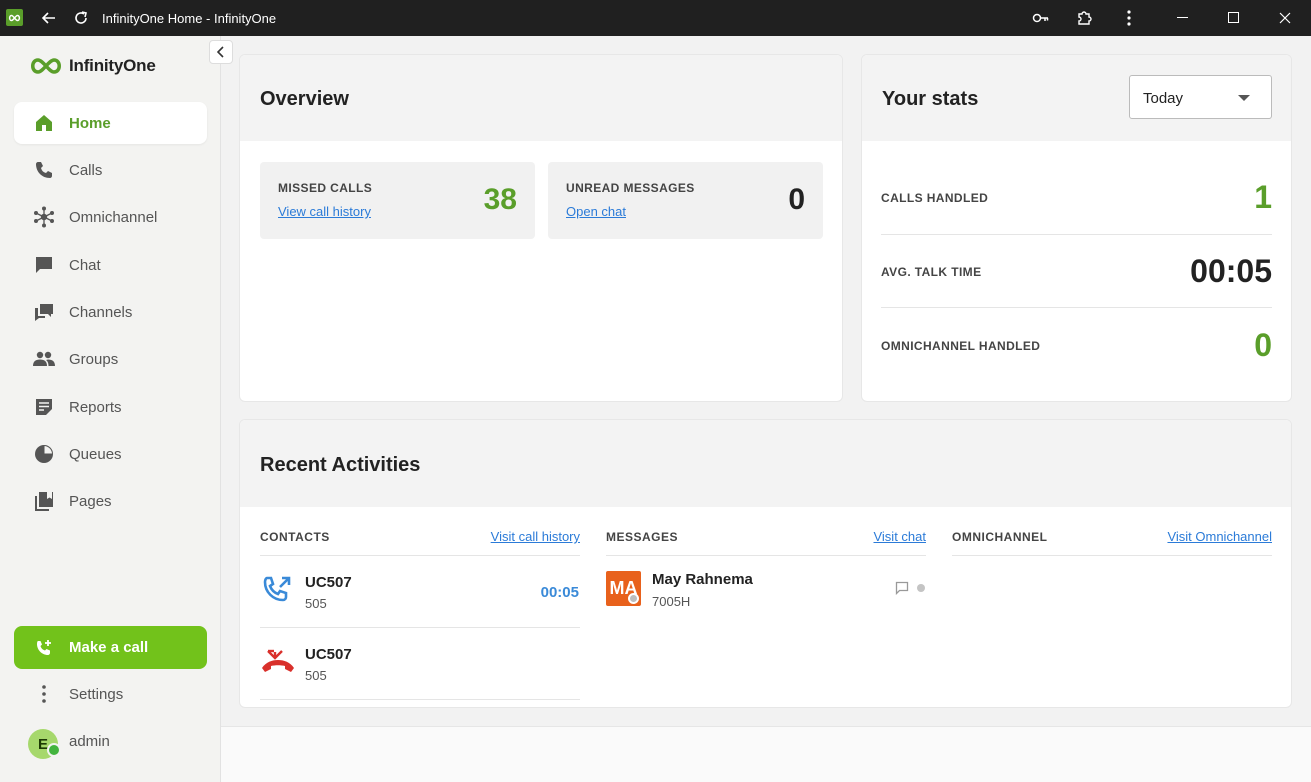  What do you see at coordinates (44, 312) in the screenshot?
I see `channels-icon` at bounding box center [44, 312].